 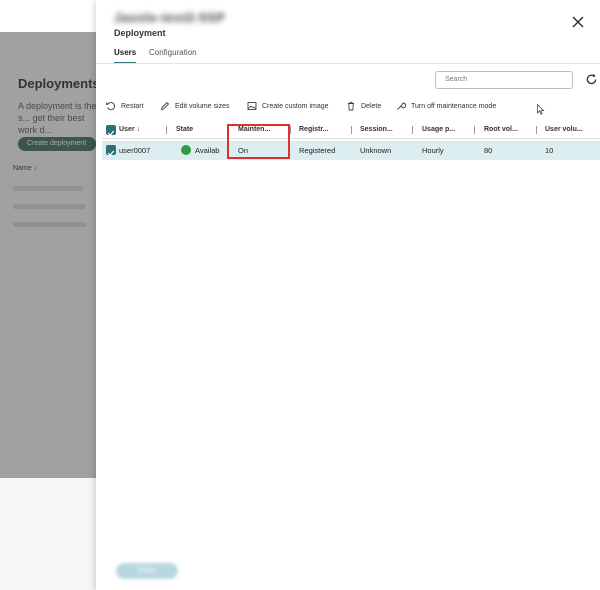 What do you see at coordinates (202, 106) in the screenshot?
I see `edit-volume-sizes-label: Edit volume sizes` at bounding box center [202, 106].